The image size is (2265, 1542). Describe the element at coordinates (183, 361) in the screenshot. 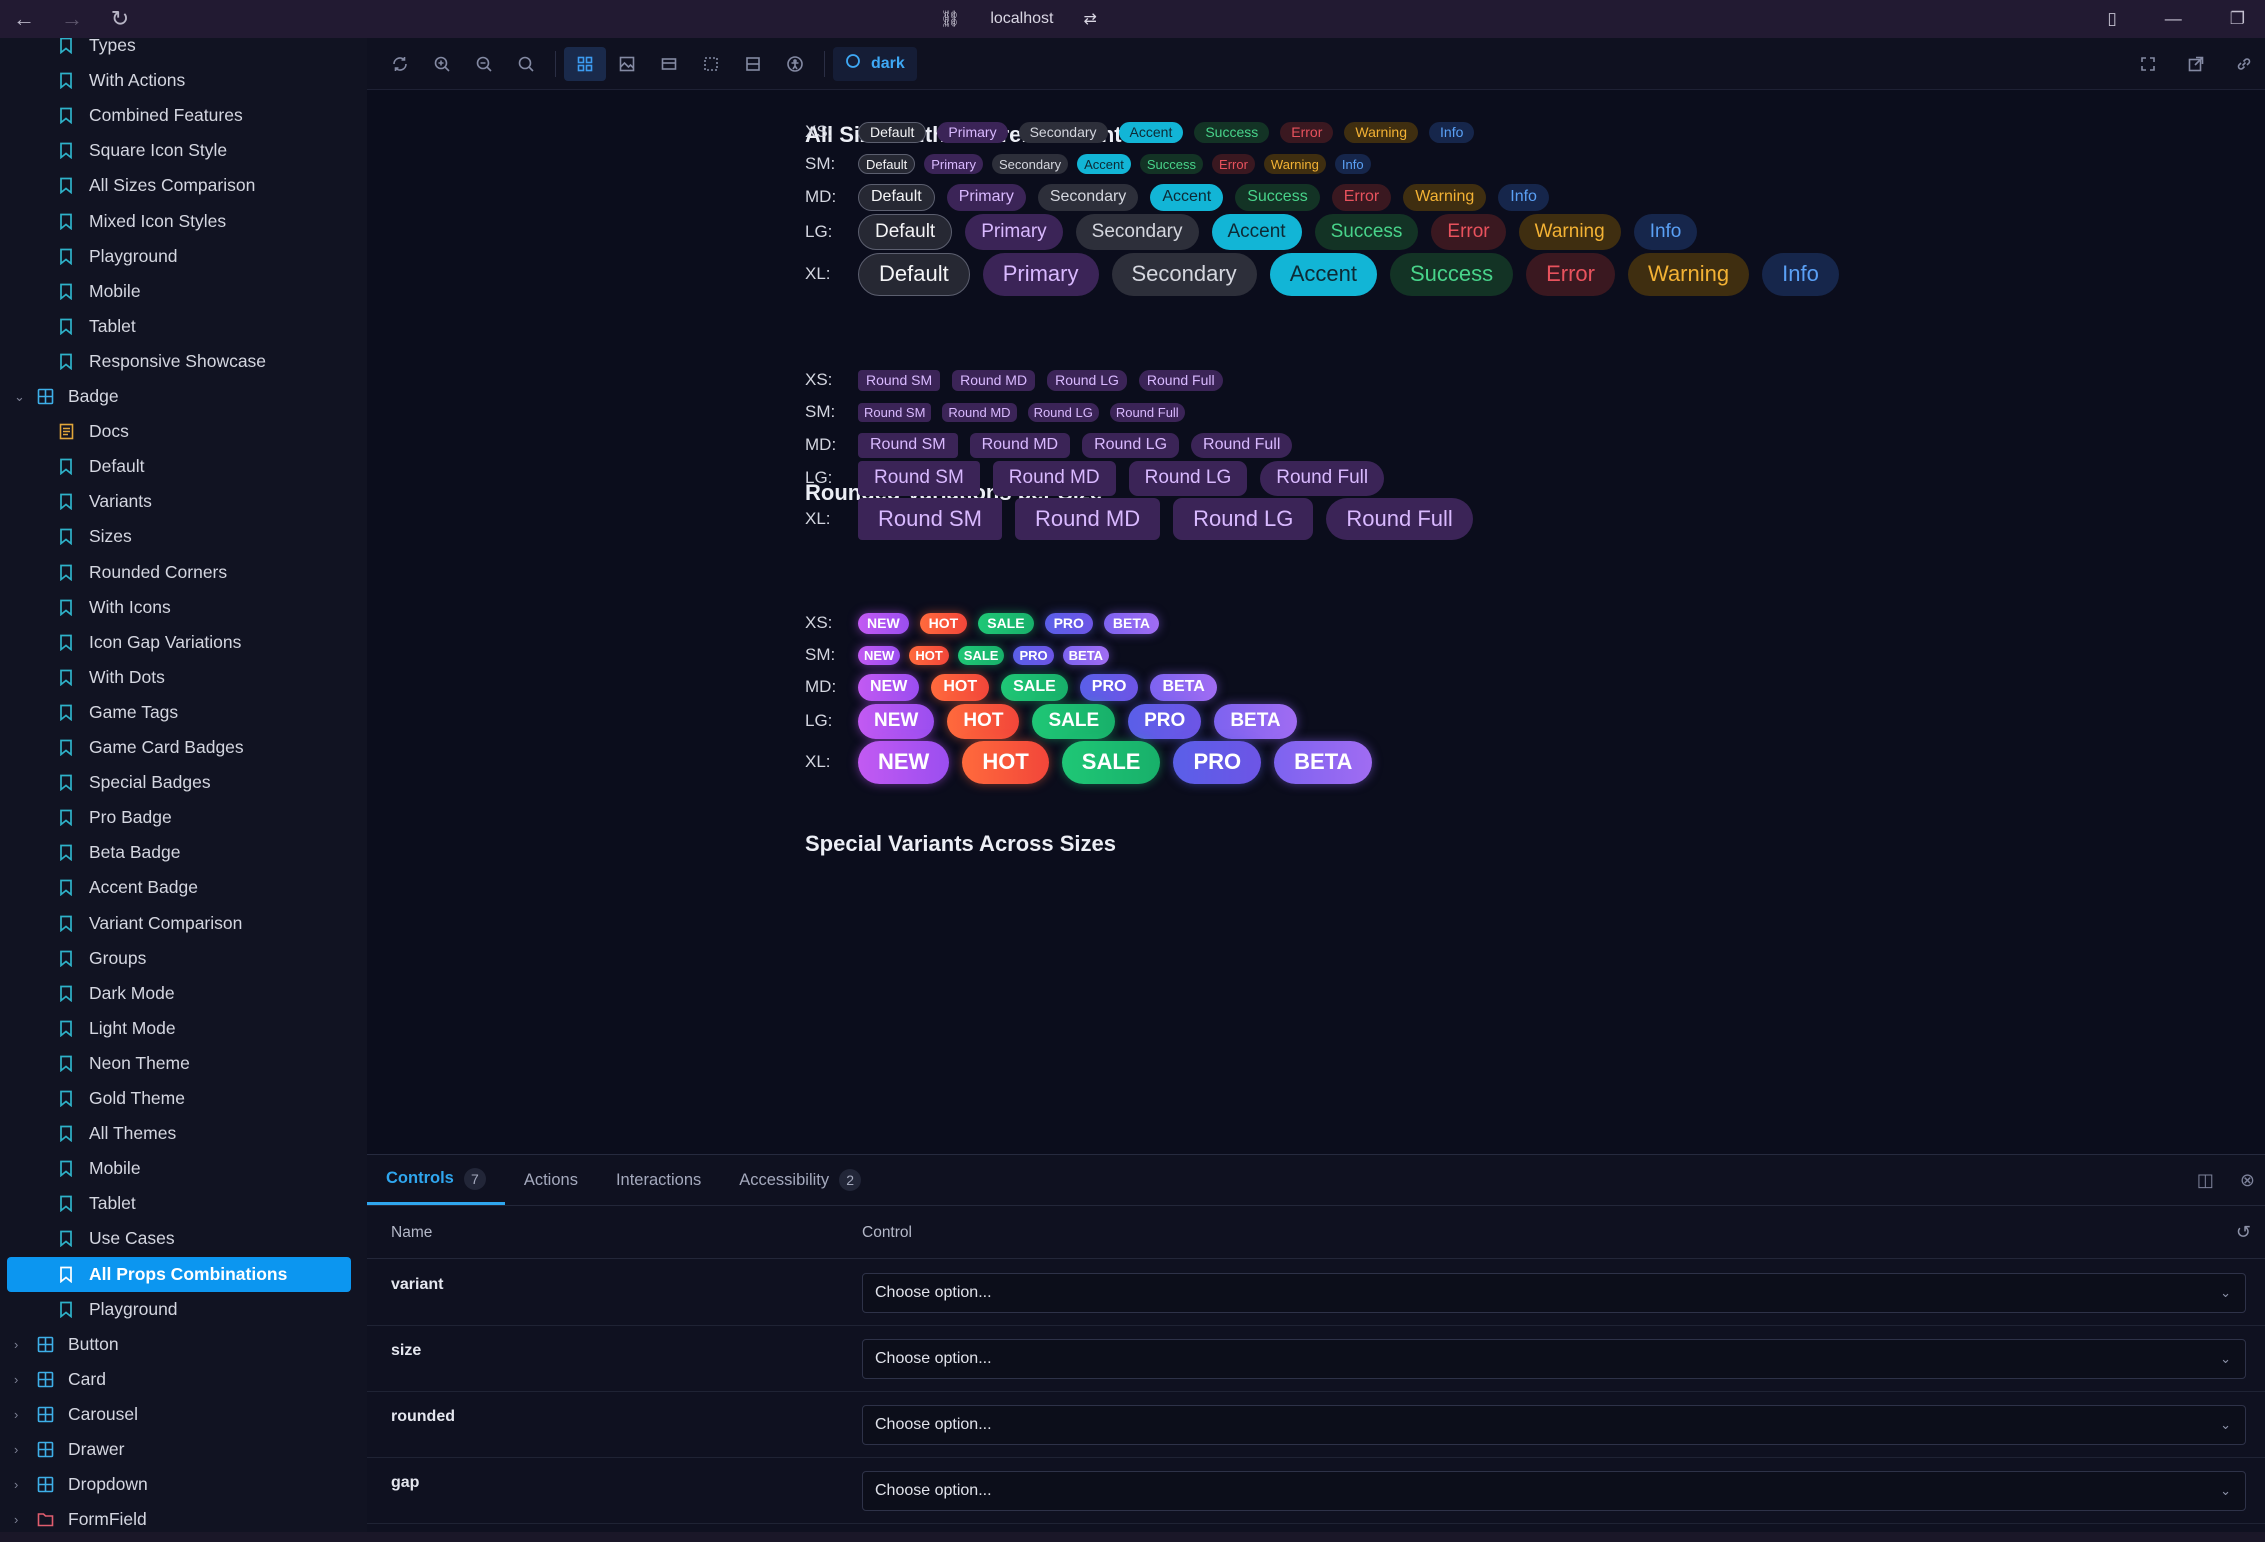

I see `sidebar-item: Responsive Showcase` at that location.